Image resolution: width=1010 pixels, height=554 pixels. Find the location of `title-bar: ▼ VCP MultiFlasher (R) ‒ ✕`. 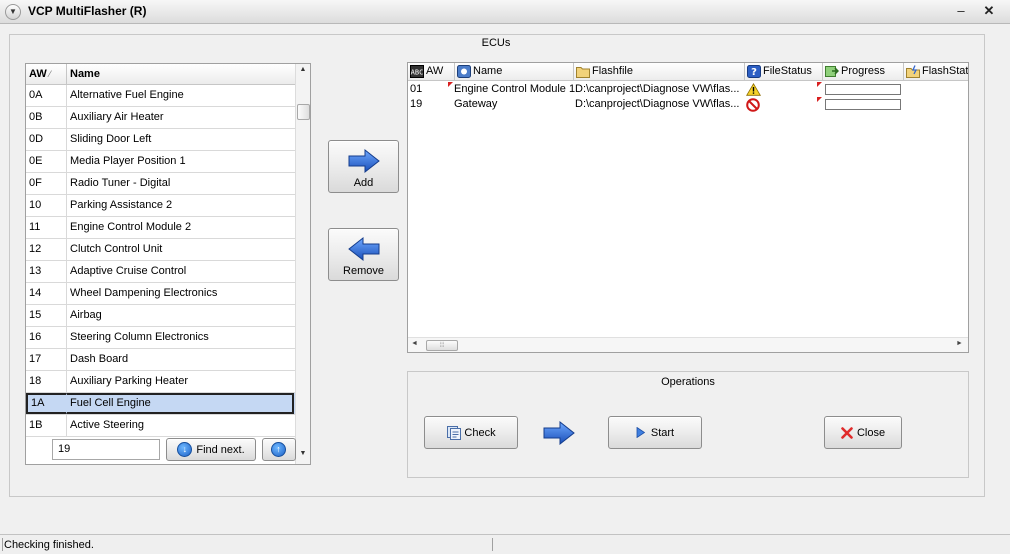

title-bar: ▼ VCP MultiFlasher (R) ‒ ✕ is located at coordinates (505, 12).